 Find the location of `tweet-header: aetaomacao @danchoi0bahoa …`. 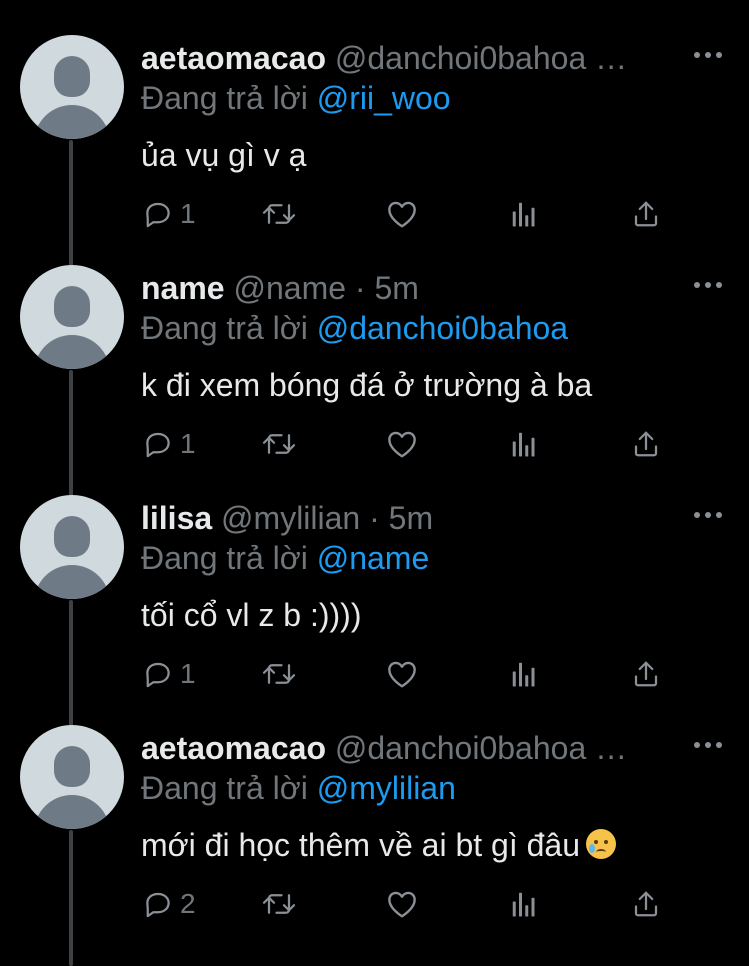

tweet-header: aetaomacao @danchoi0bahoa … is located at coordinates (411, 58).